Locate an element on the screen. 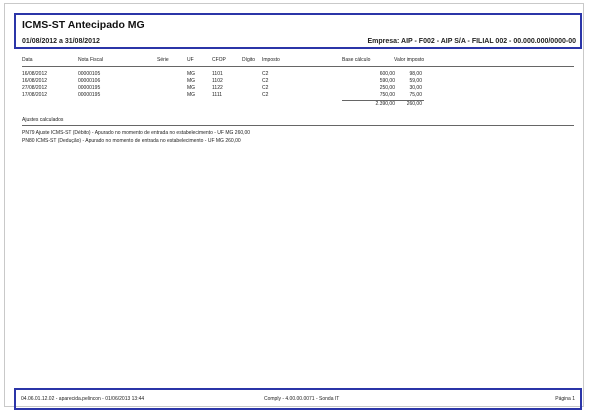  total-base-calculo: 2.390,00 is located at coordinates (385, 104).